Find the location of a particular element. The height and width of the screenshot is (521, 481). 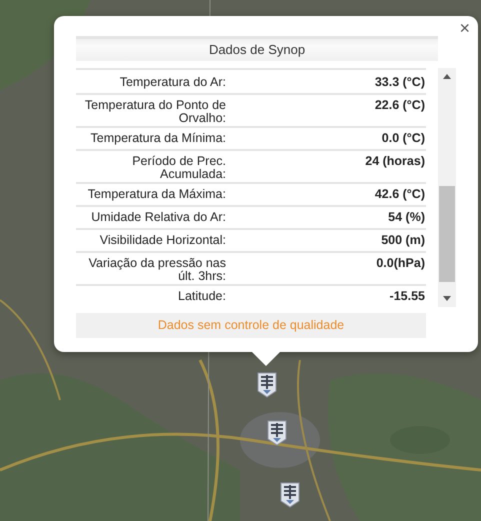

field-value: 500 (m) is located at coordinates (403, 240).